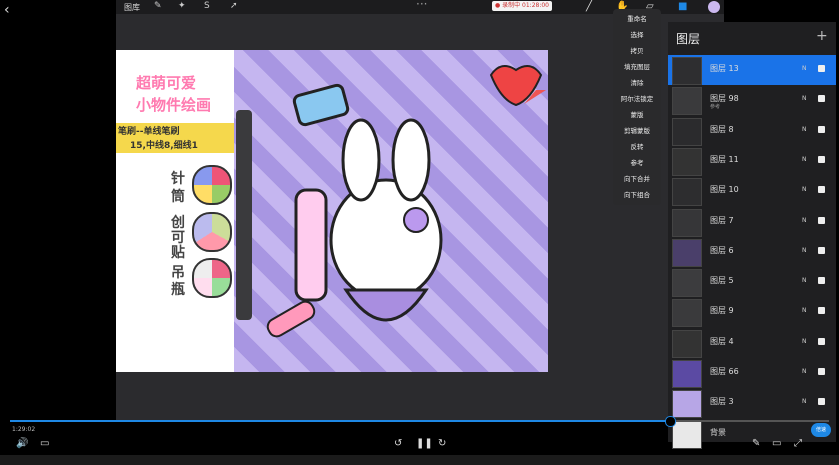 This screenshot has height=465, width=839. What do you see at coordinates (174, 105) in the screenshot?
I see `artwork-title-2: 小物件绘画` at bounding box center [174, 105].